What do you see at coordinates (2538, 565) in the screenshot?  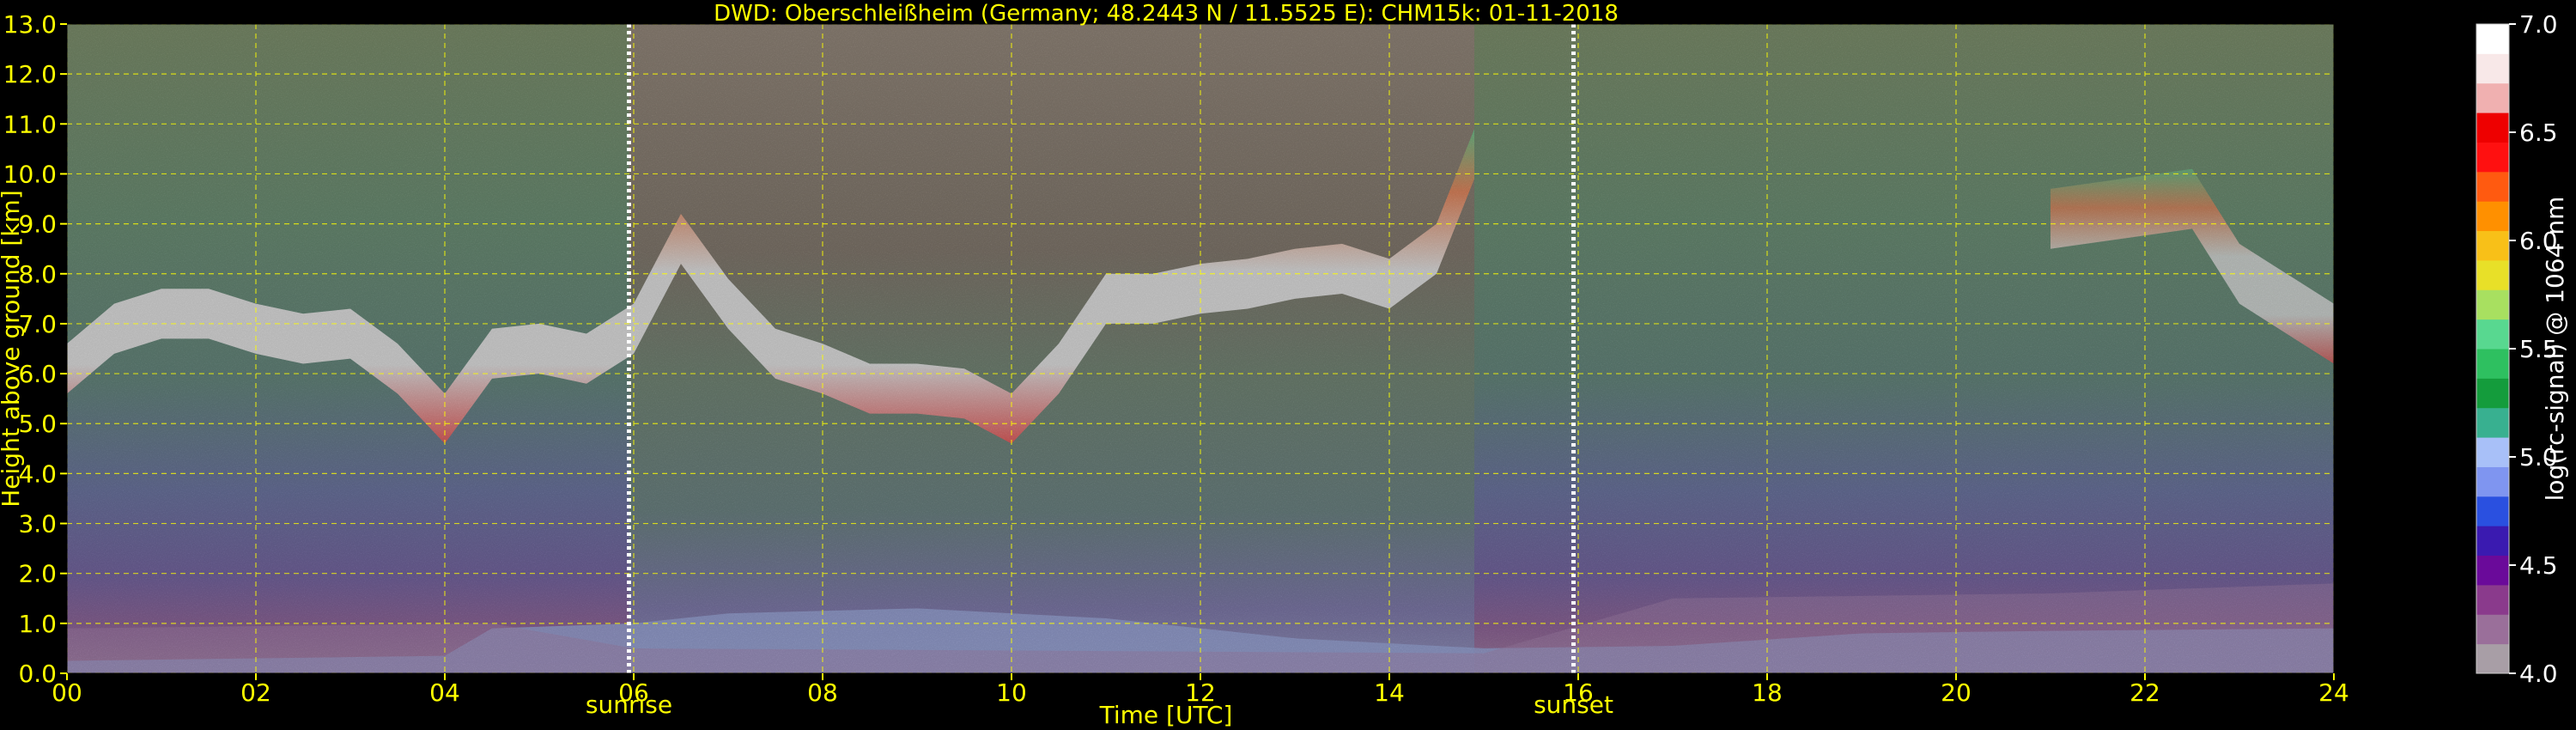 I see `colorbar-tick-label: 4.5` at bounding box center [2538, 565].